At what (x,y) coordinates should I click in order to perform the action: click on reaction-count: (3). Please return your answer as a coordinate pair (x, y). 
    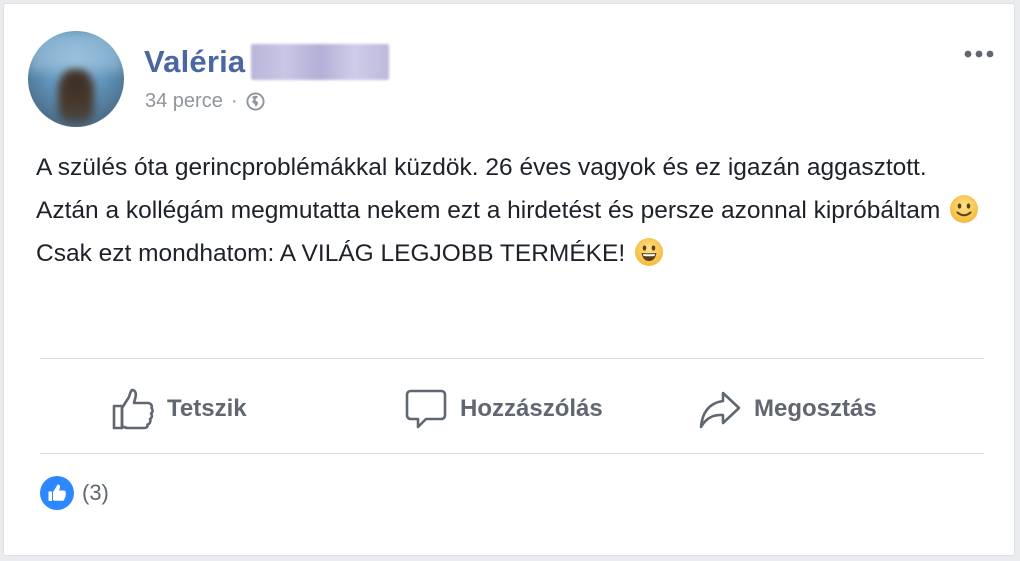
    Looking at the image, I should click on (95, 493).